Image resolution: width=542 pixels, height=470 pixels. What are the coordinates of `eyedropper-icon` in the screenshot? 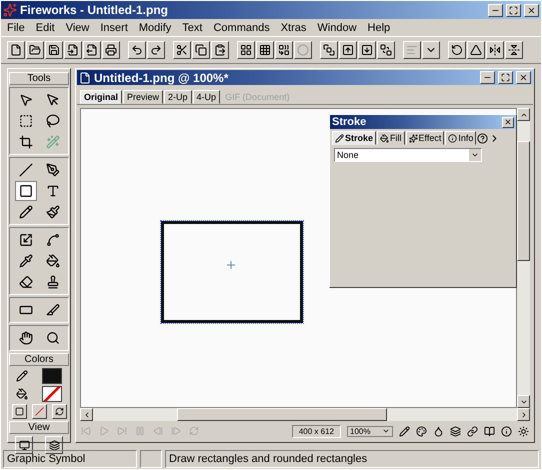 It's located at (25, 261).